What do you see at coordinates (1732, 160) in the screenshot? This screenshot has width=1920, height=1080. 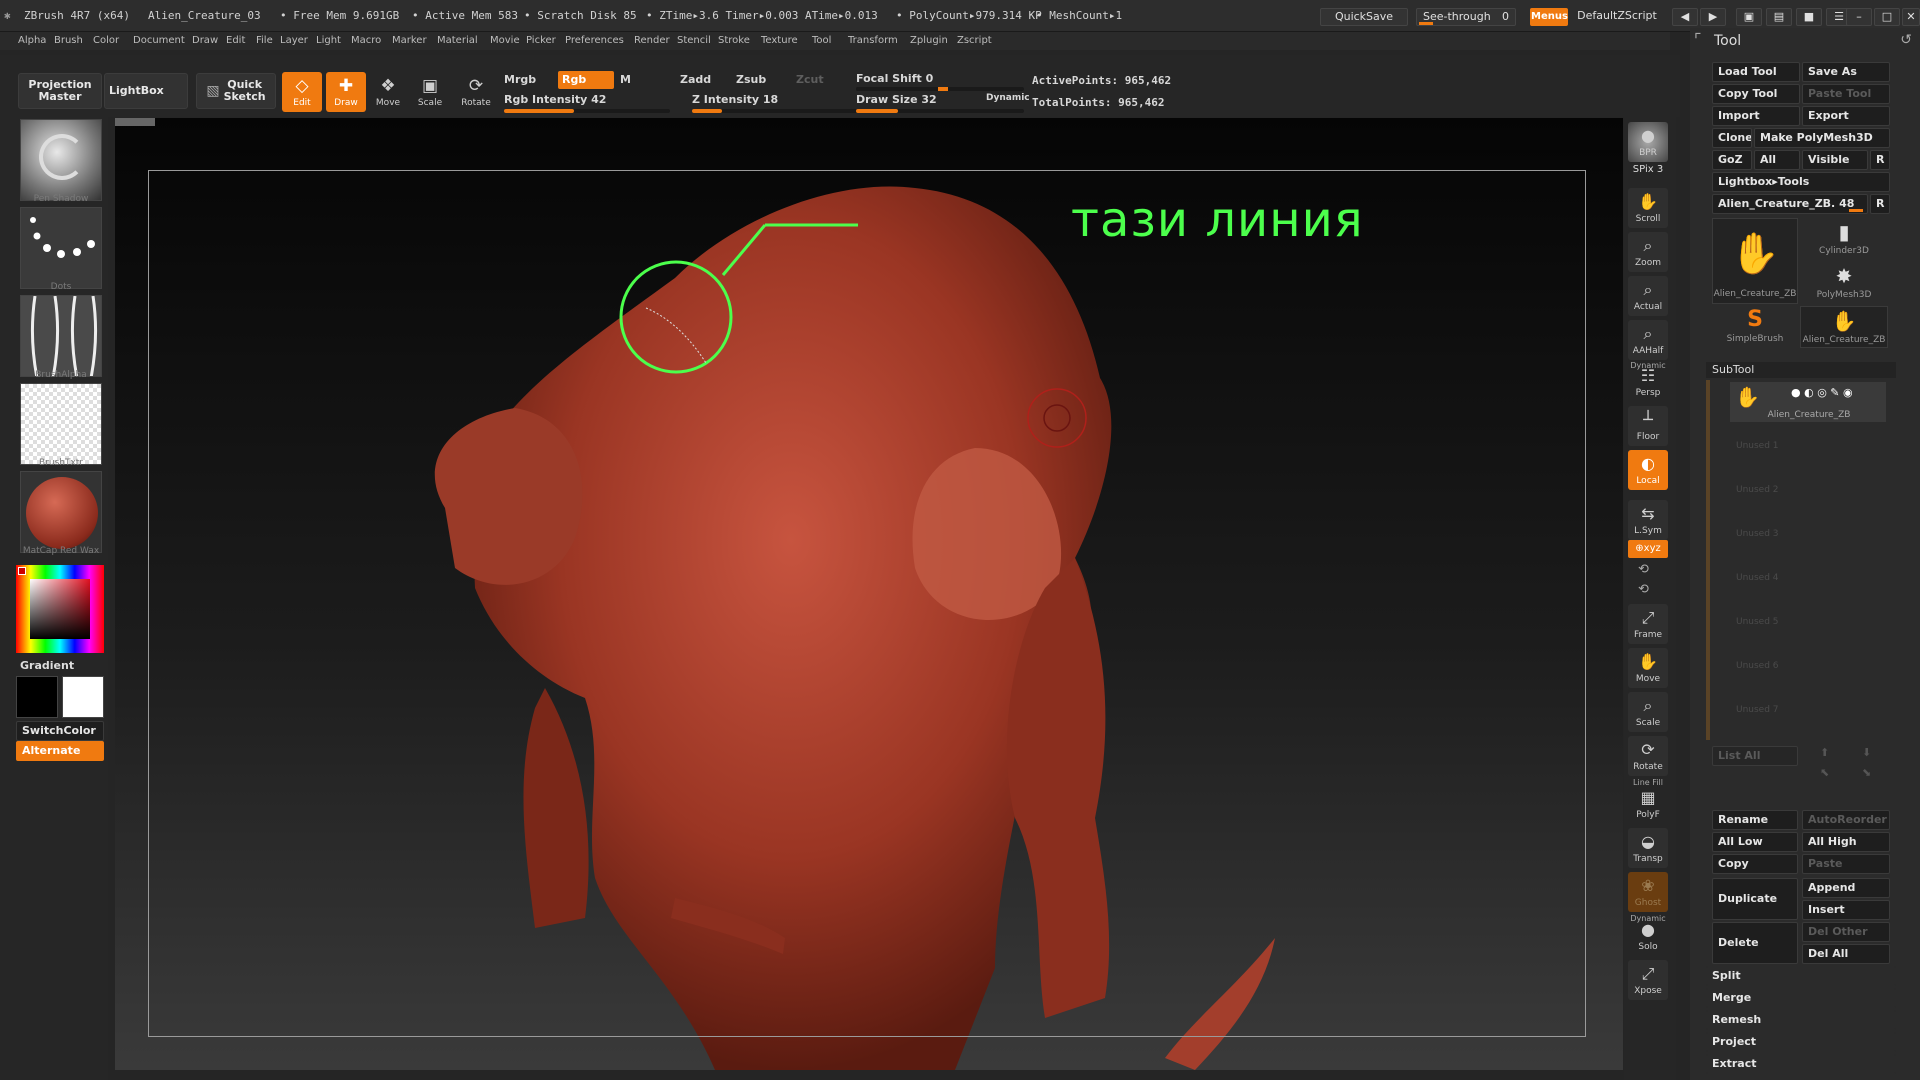 I see `goz-button: GoZ` at bounding box center [1732, 160].